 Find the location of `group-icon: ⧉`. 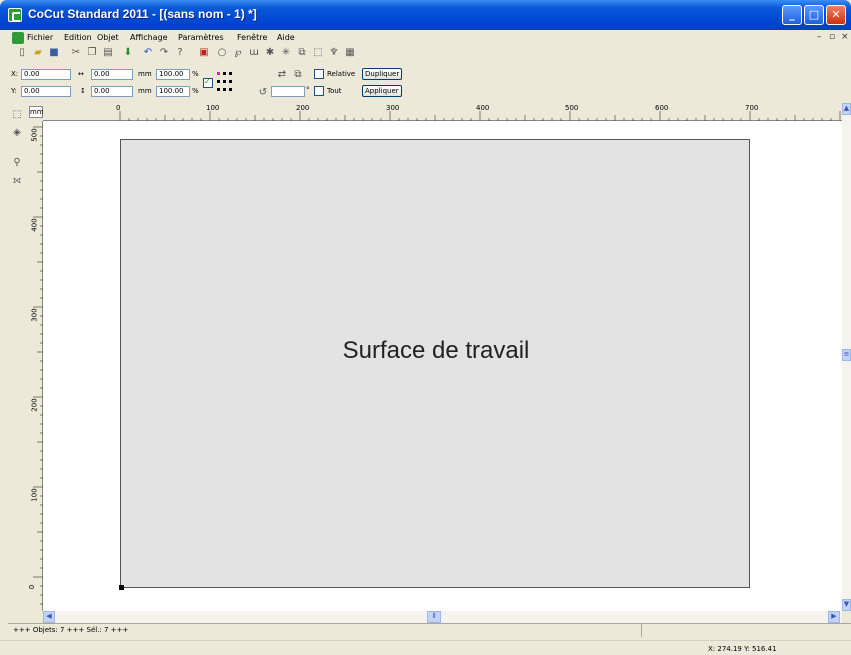

group-icon: ⧉ is located at coordinates (302, 53).